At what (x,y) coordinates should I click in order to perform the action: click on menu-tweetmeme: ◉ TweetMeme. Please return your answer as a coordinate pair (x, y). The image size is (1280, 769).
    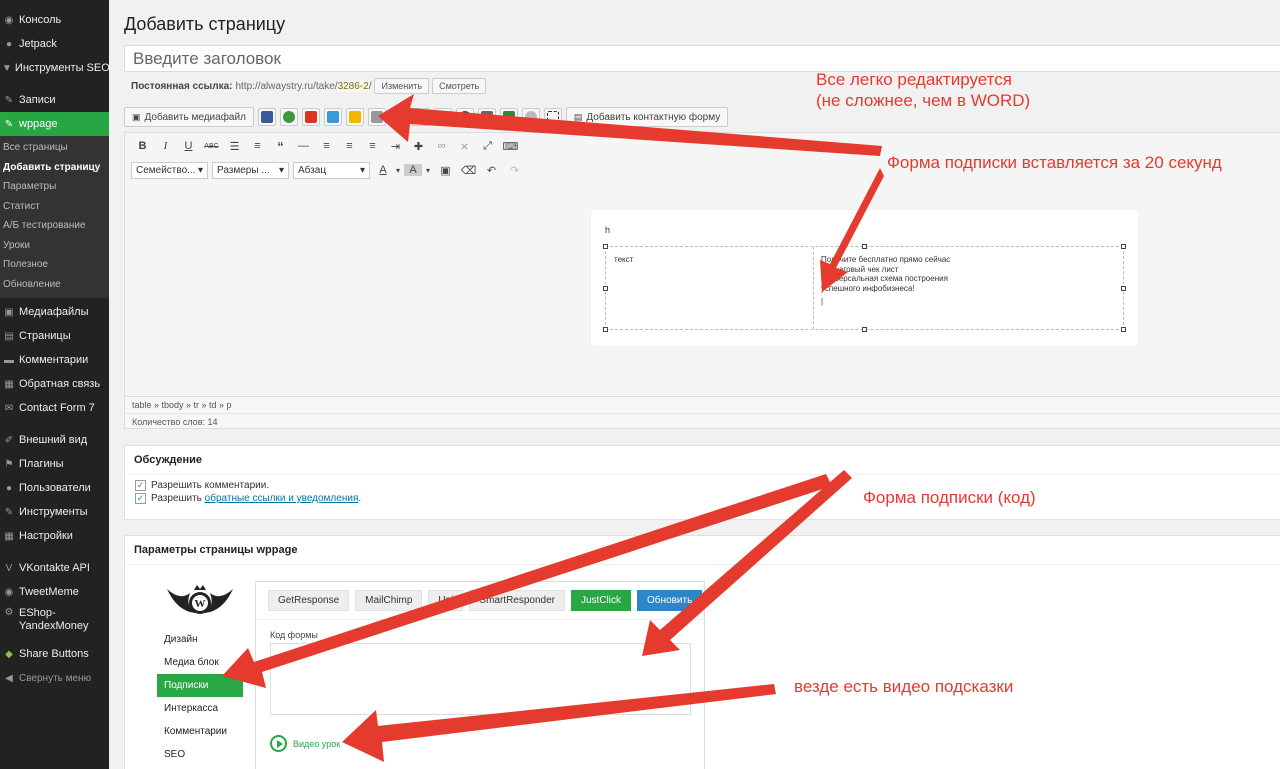
    Looking at the image, I should click on (54, 592).